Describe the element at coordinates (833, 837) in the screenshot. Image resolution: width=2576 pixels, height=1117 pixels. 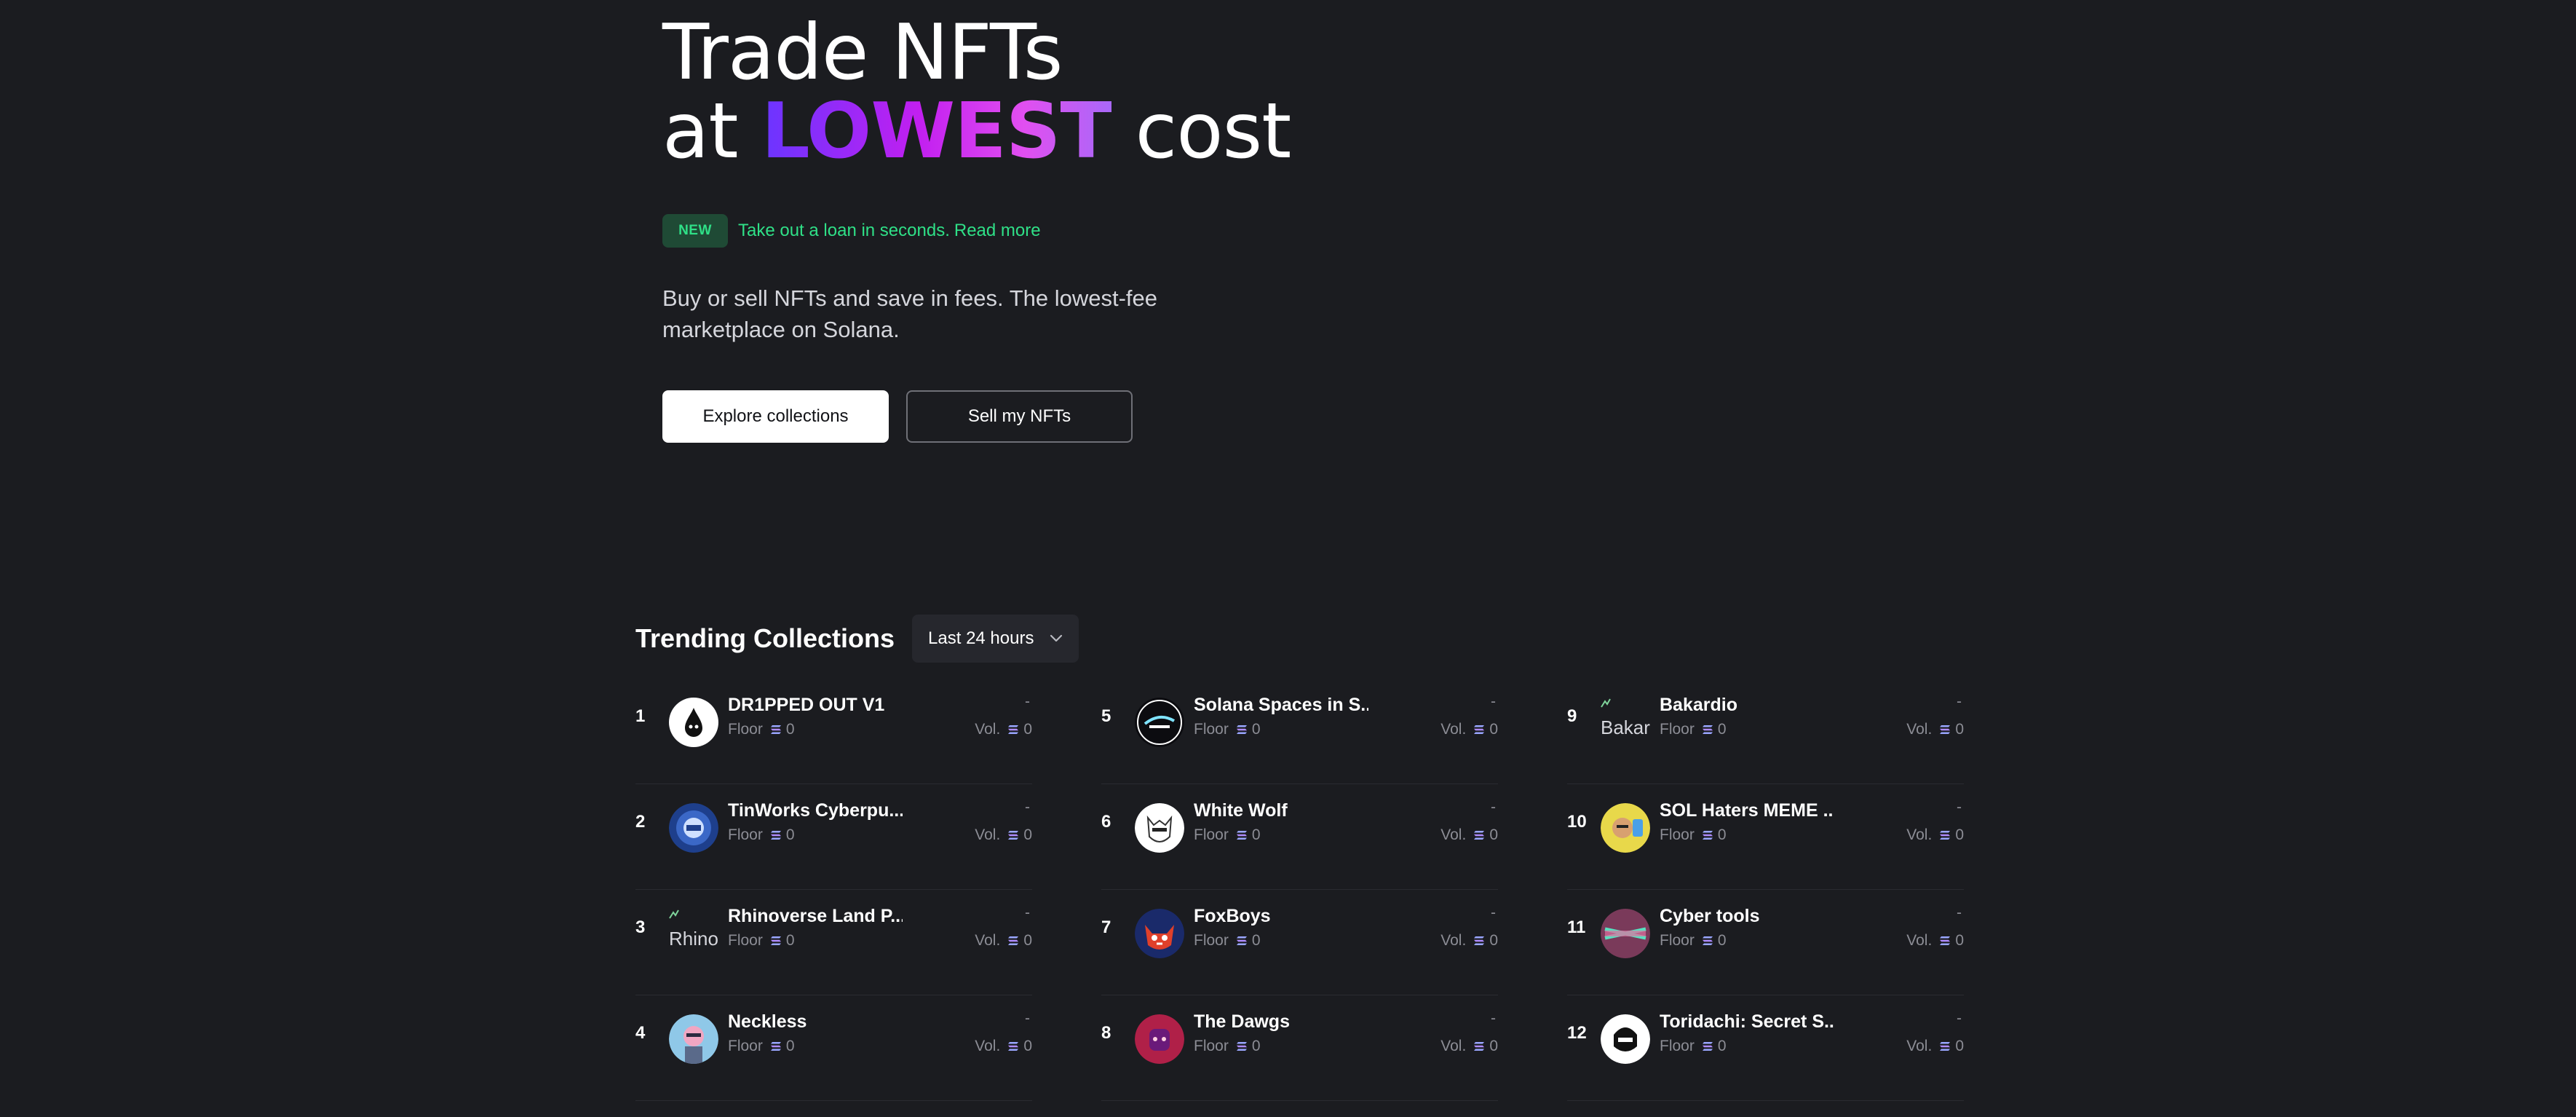
I see `collection-row: 2 TinWorks Cyberpu... Floor 0 - Vol. 0` at that location.